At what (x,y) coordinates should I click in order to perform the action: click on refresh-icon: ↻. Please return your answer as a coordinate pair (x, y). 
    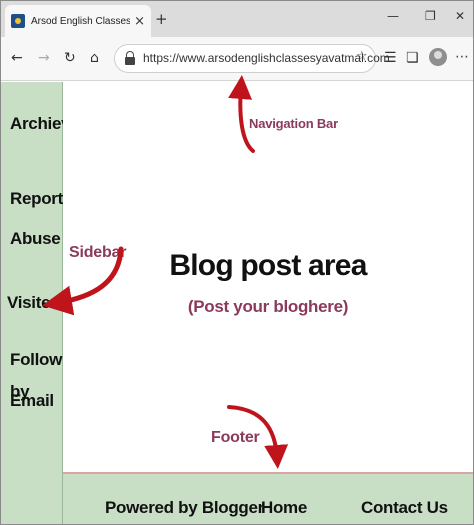
    Looking at the image, I should click on (70, 58).